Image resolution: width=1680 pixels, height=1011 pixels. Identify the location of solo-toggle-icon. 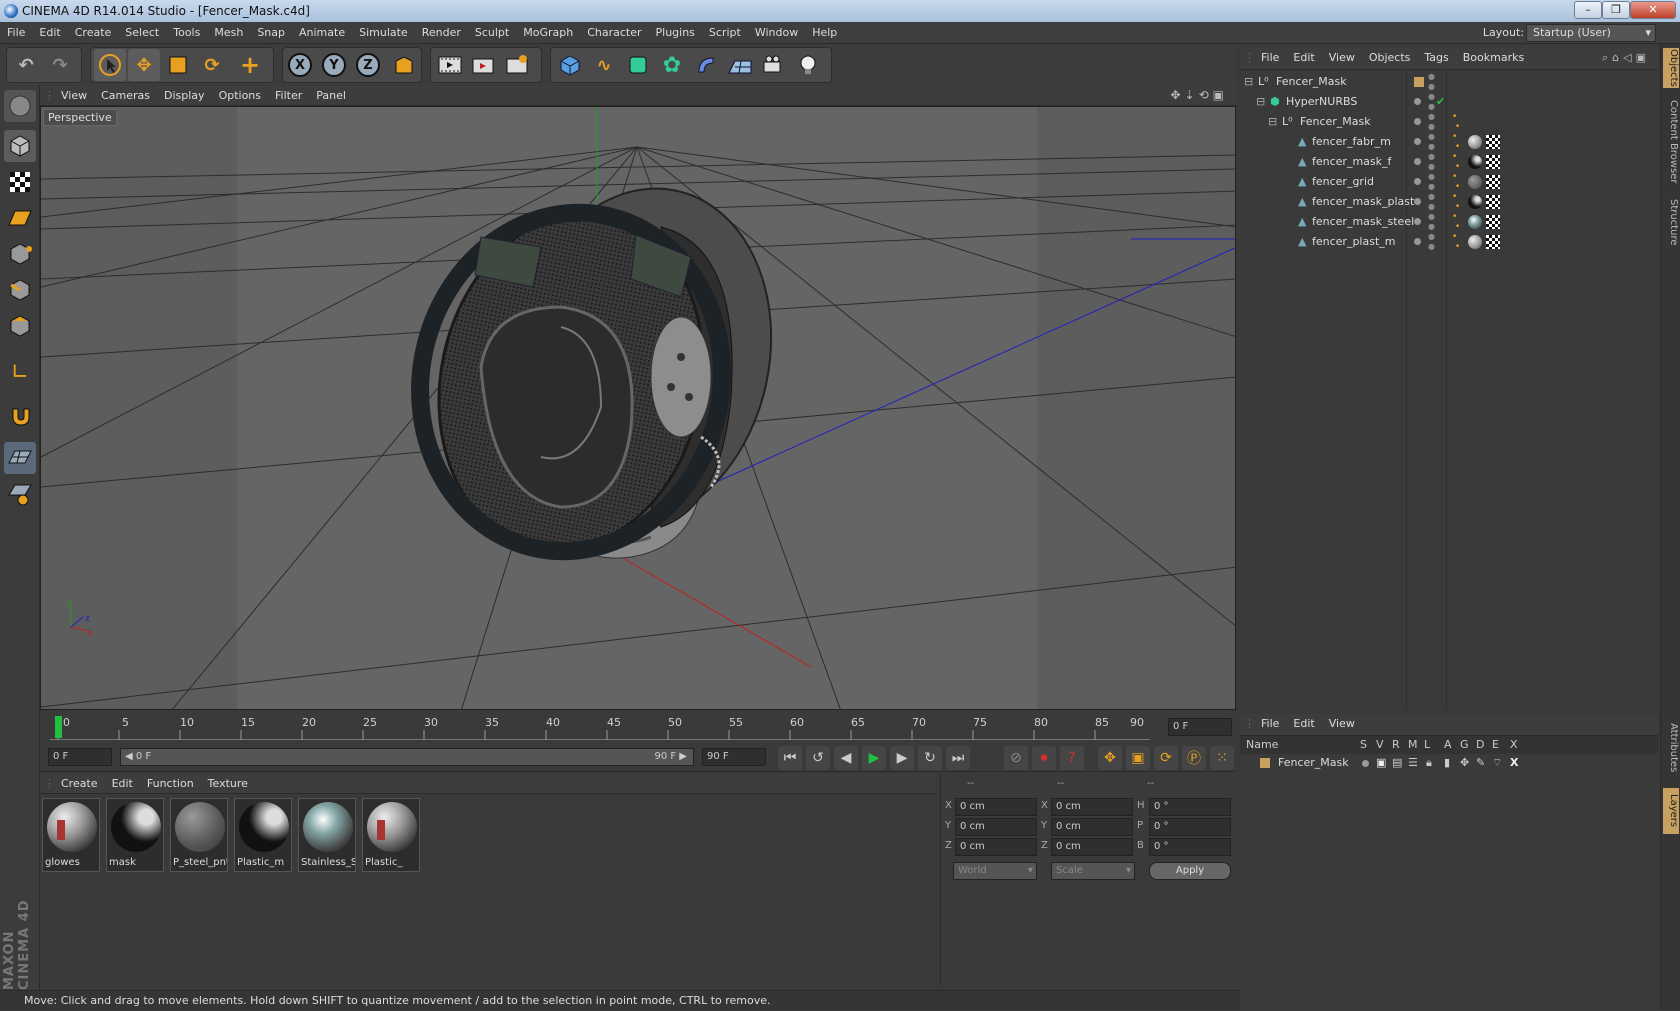
(1365, 764).